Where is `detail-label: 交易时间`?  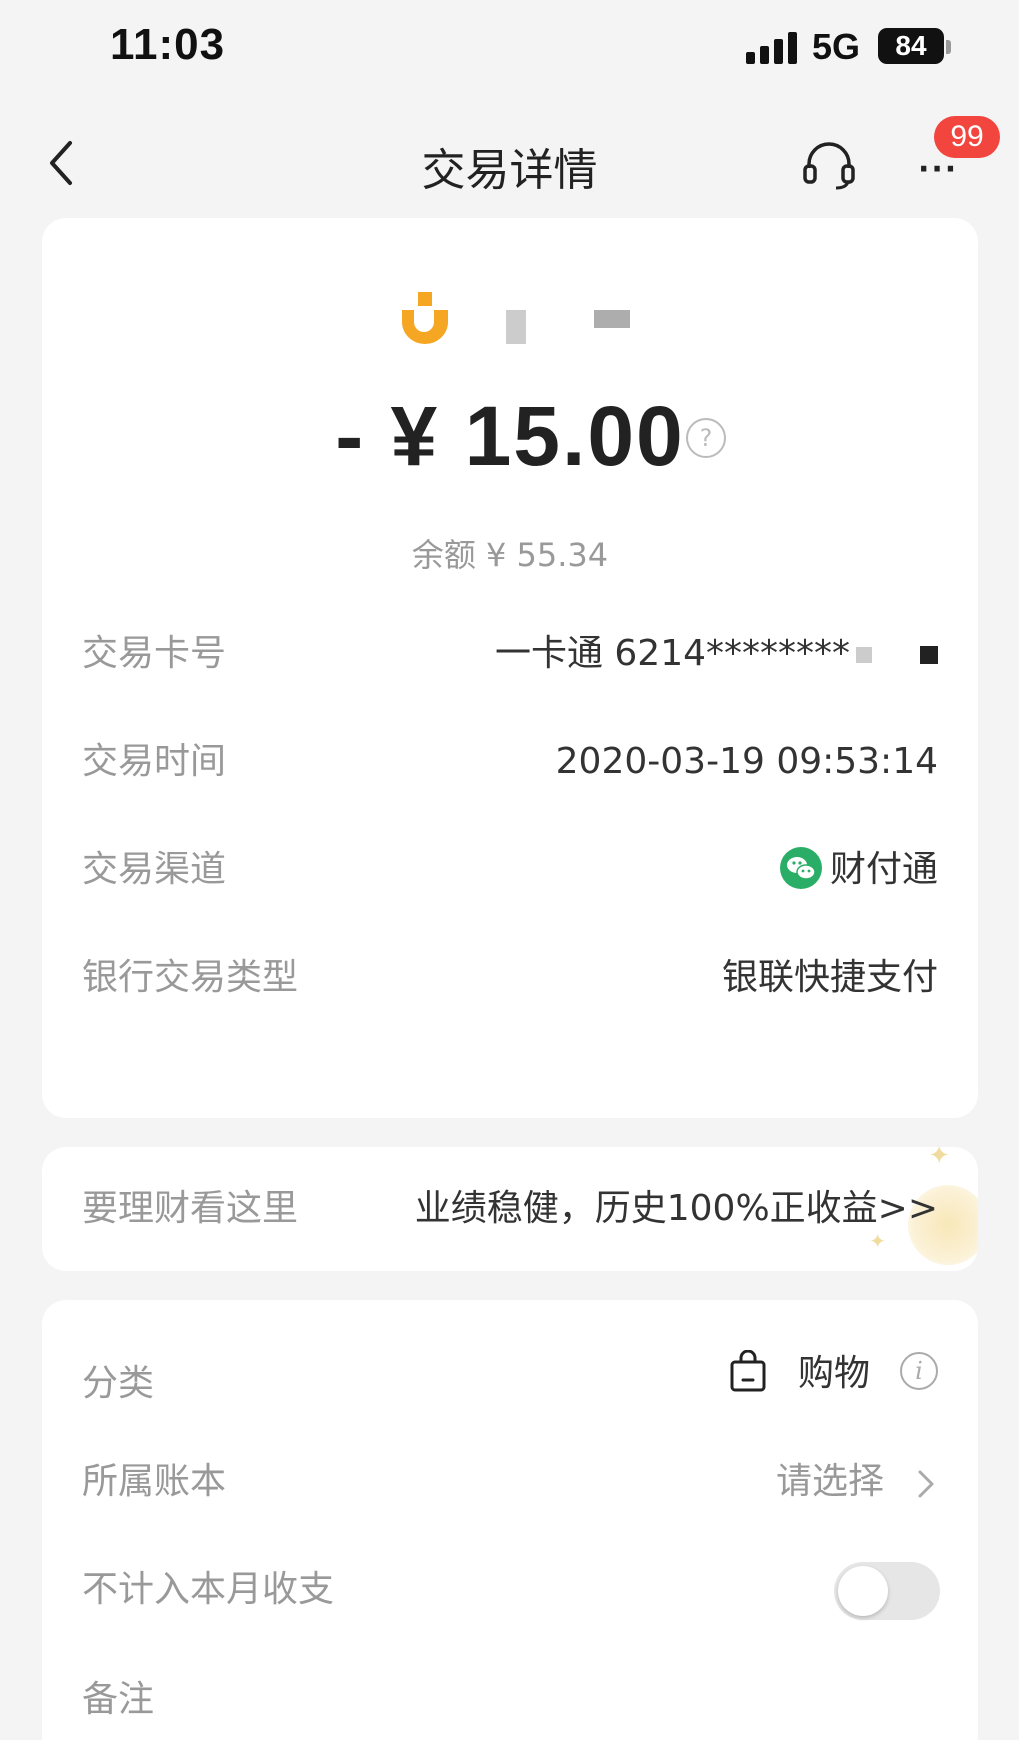 detail-label: 交易时间 is located at coordinates (154, 761).